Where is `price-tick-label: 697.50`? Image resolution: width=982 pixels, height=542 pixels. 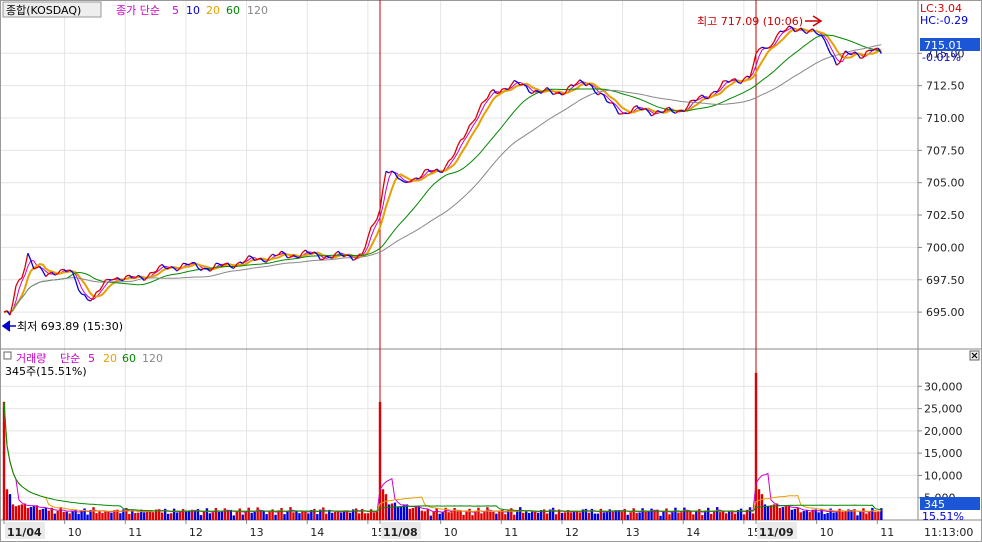 price-tick-label: 697.50 is located at coordinates (945, 280).